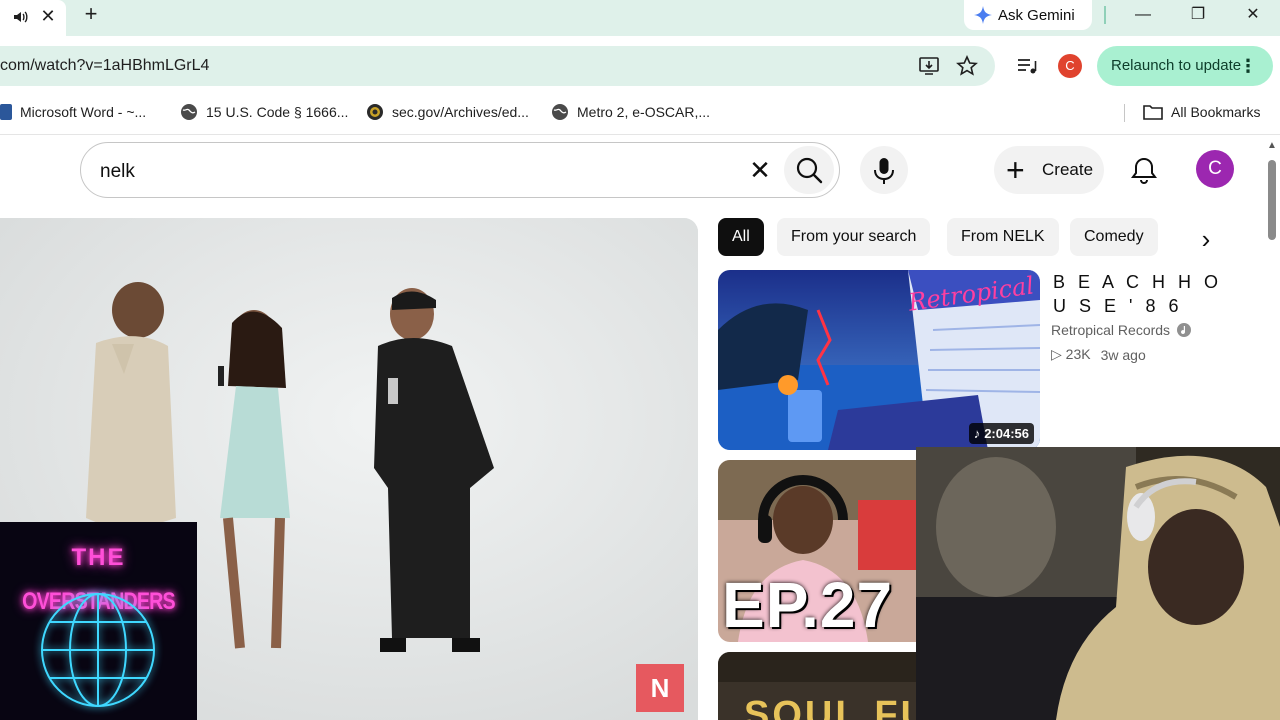 The image size is (1280, 720). Describe the element at coordinates (1206, 239) in the screenshot. I see `chips-next-arrow-icon: ›` at that location.